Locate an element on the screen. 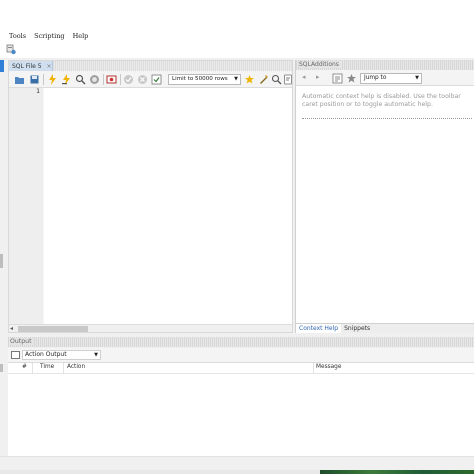  desktop-background is located at coordinates (397, 472).